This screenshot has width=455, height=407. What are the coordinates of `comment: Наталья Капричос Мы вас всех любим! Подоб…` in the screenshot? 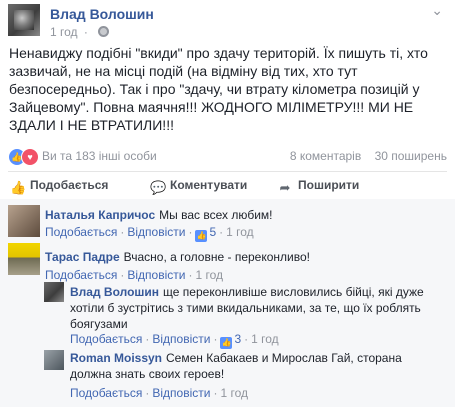 It's located at (228, 225).